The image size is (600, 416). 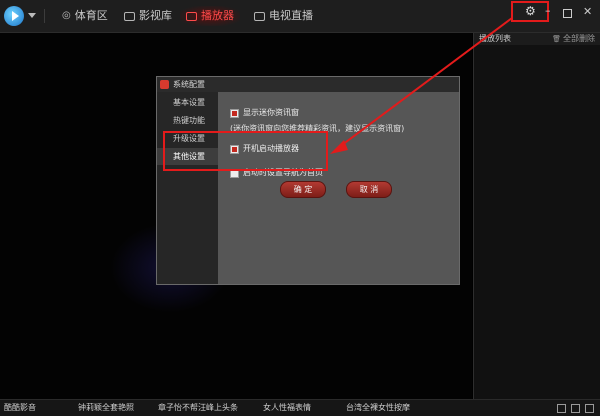 I want to click on checkbox, so click(x=234, y=113).